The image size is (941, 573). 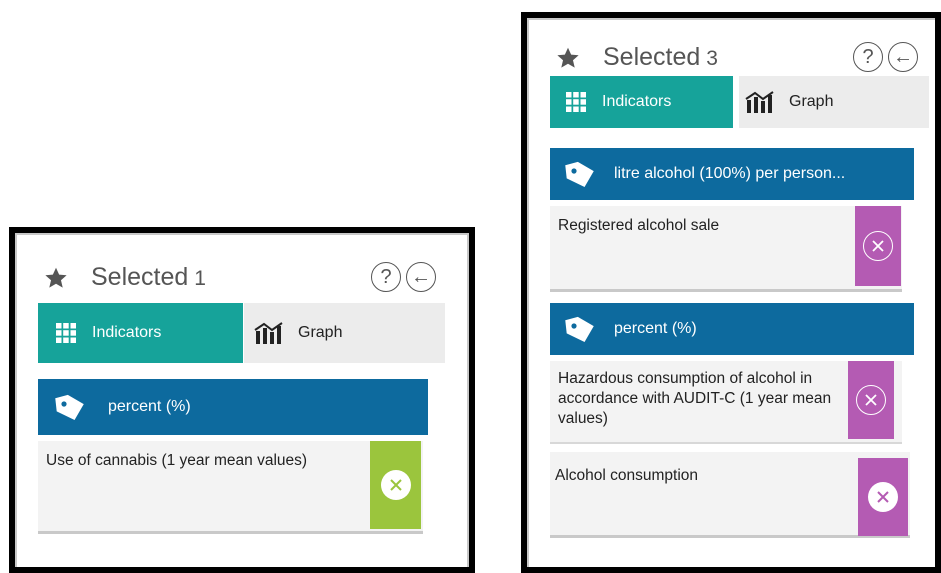 I want to click on panel-header: Selected 1, so click(x=124, y=277).